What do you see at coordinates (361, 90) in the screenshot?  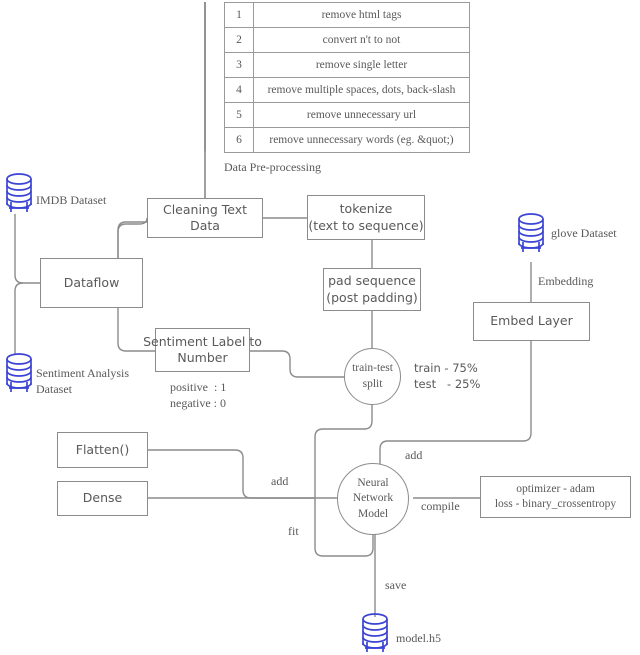 I see `table-cell-step: remove multiple spaces, dots, back-slash` at bounding box center [361, 90].